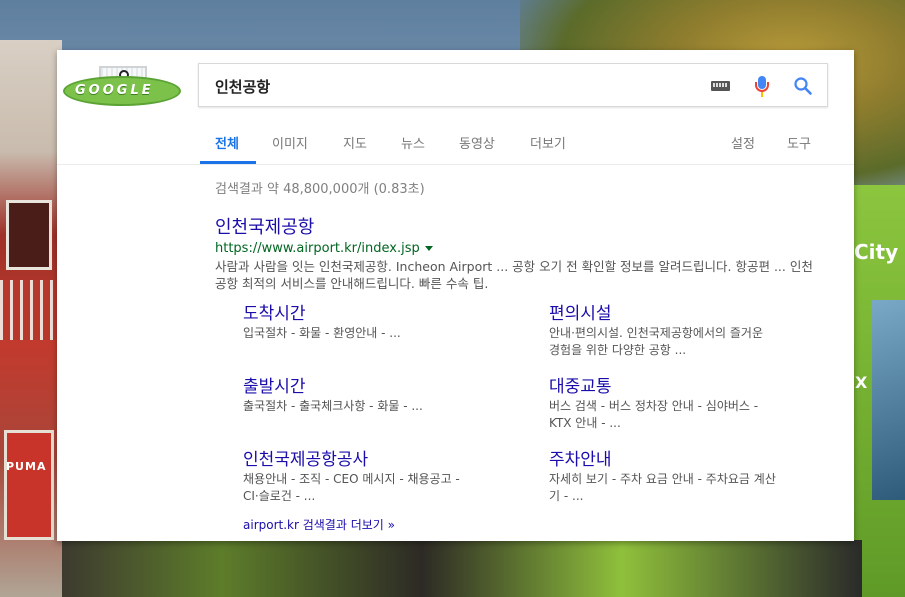  What do you see at coordinates (520, 249) in the screenshot?
I see `result-url: https://www.airport.kr/index.jsp` at bounding box center [520, 249].